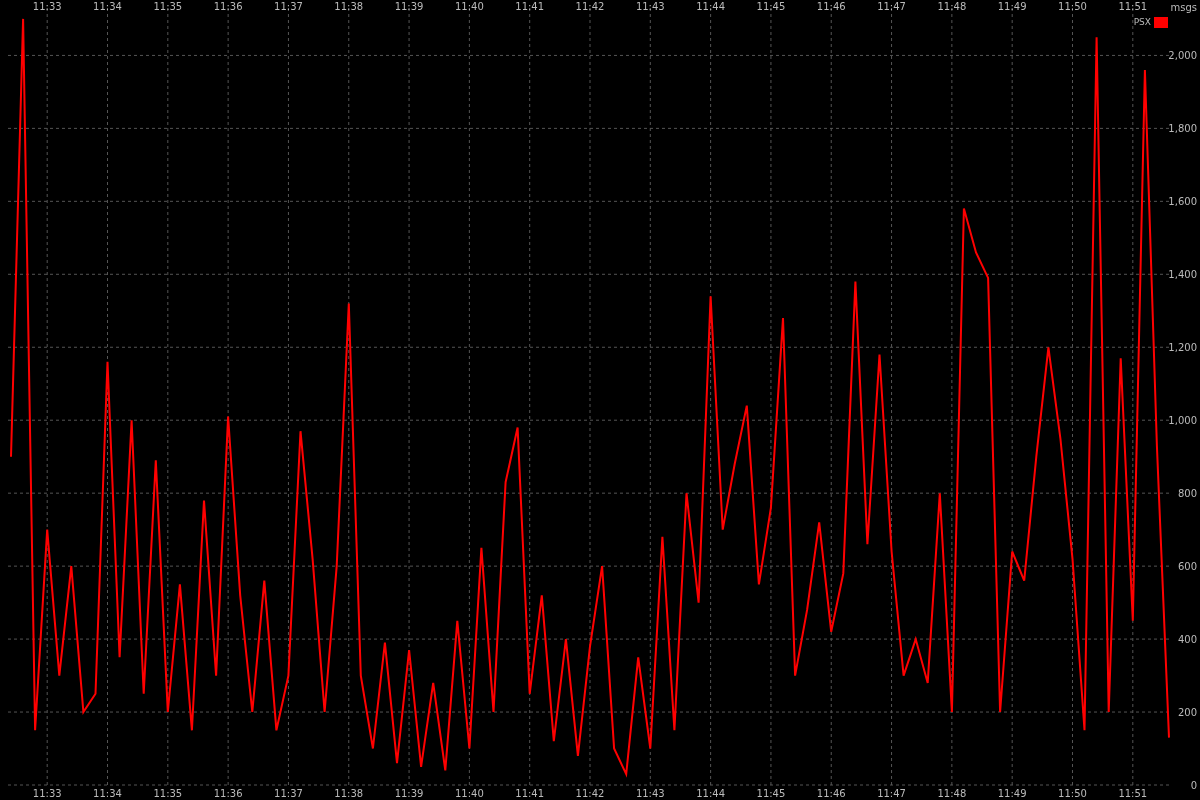 The height and width of the screenshot is (800, 1200). Describe the element at coordinates (1193, 785) in the screenshot. I see `axis-label: 0` at that location.